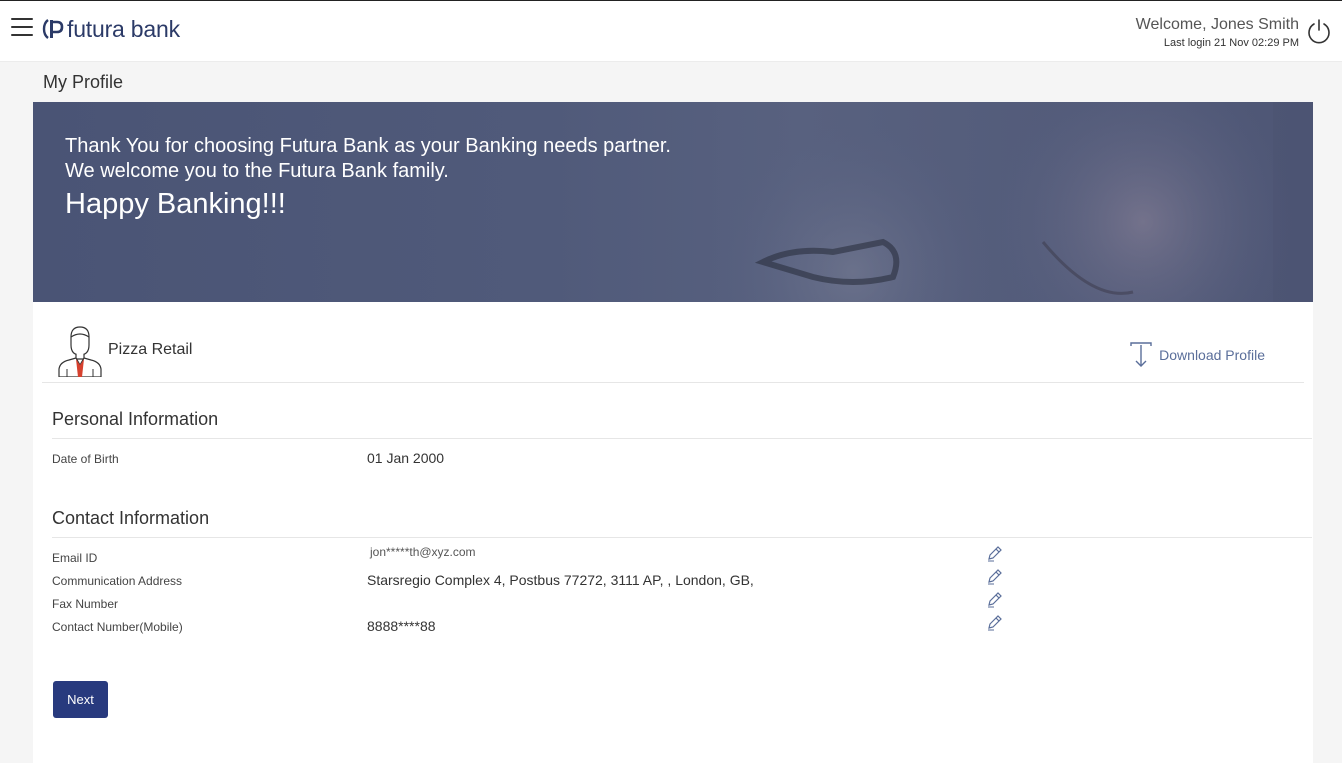 This screenshot has height=763, width=1342. Describe the element at coordinates (80, 351) in the screenshot. I see `user-avatar-icon` at that location.